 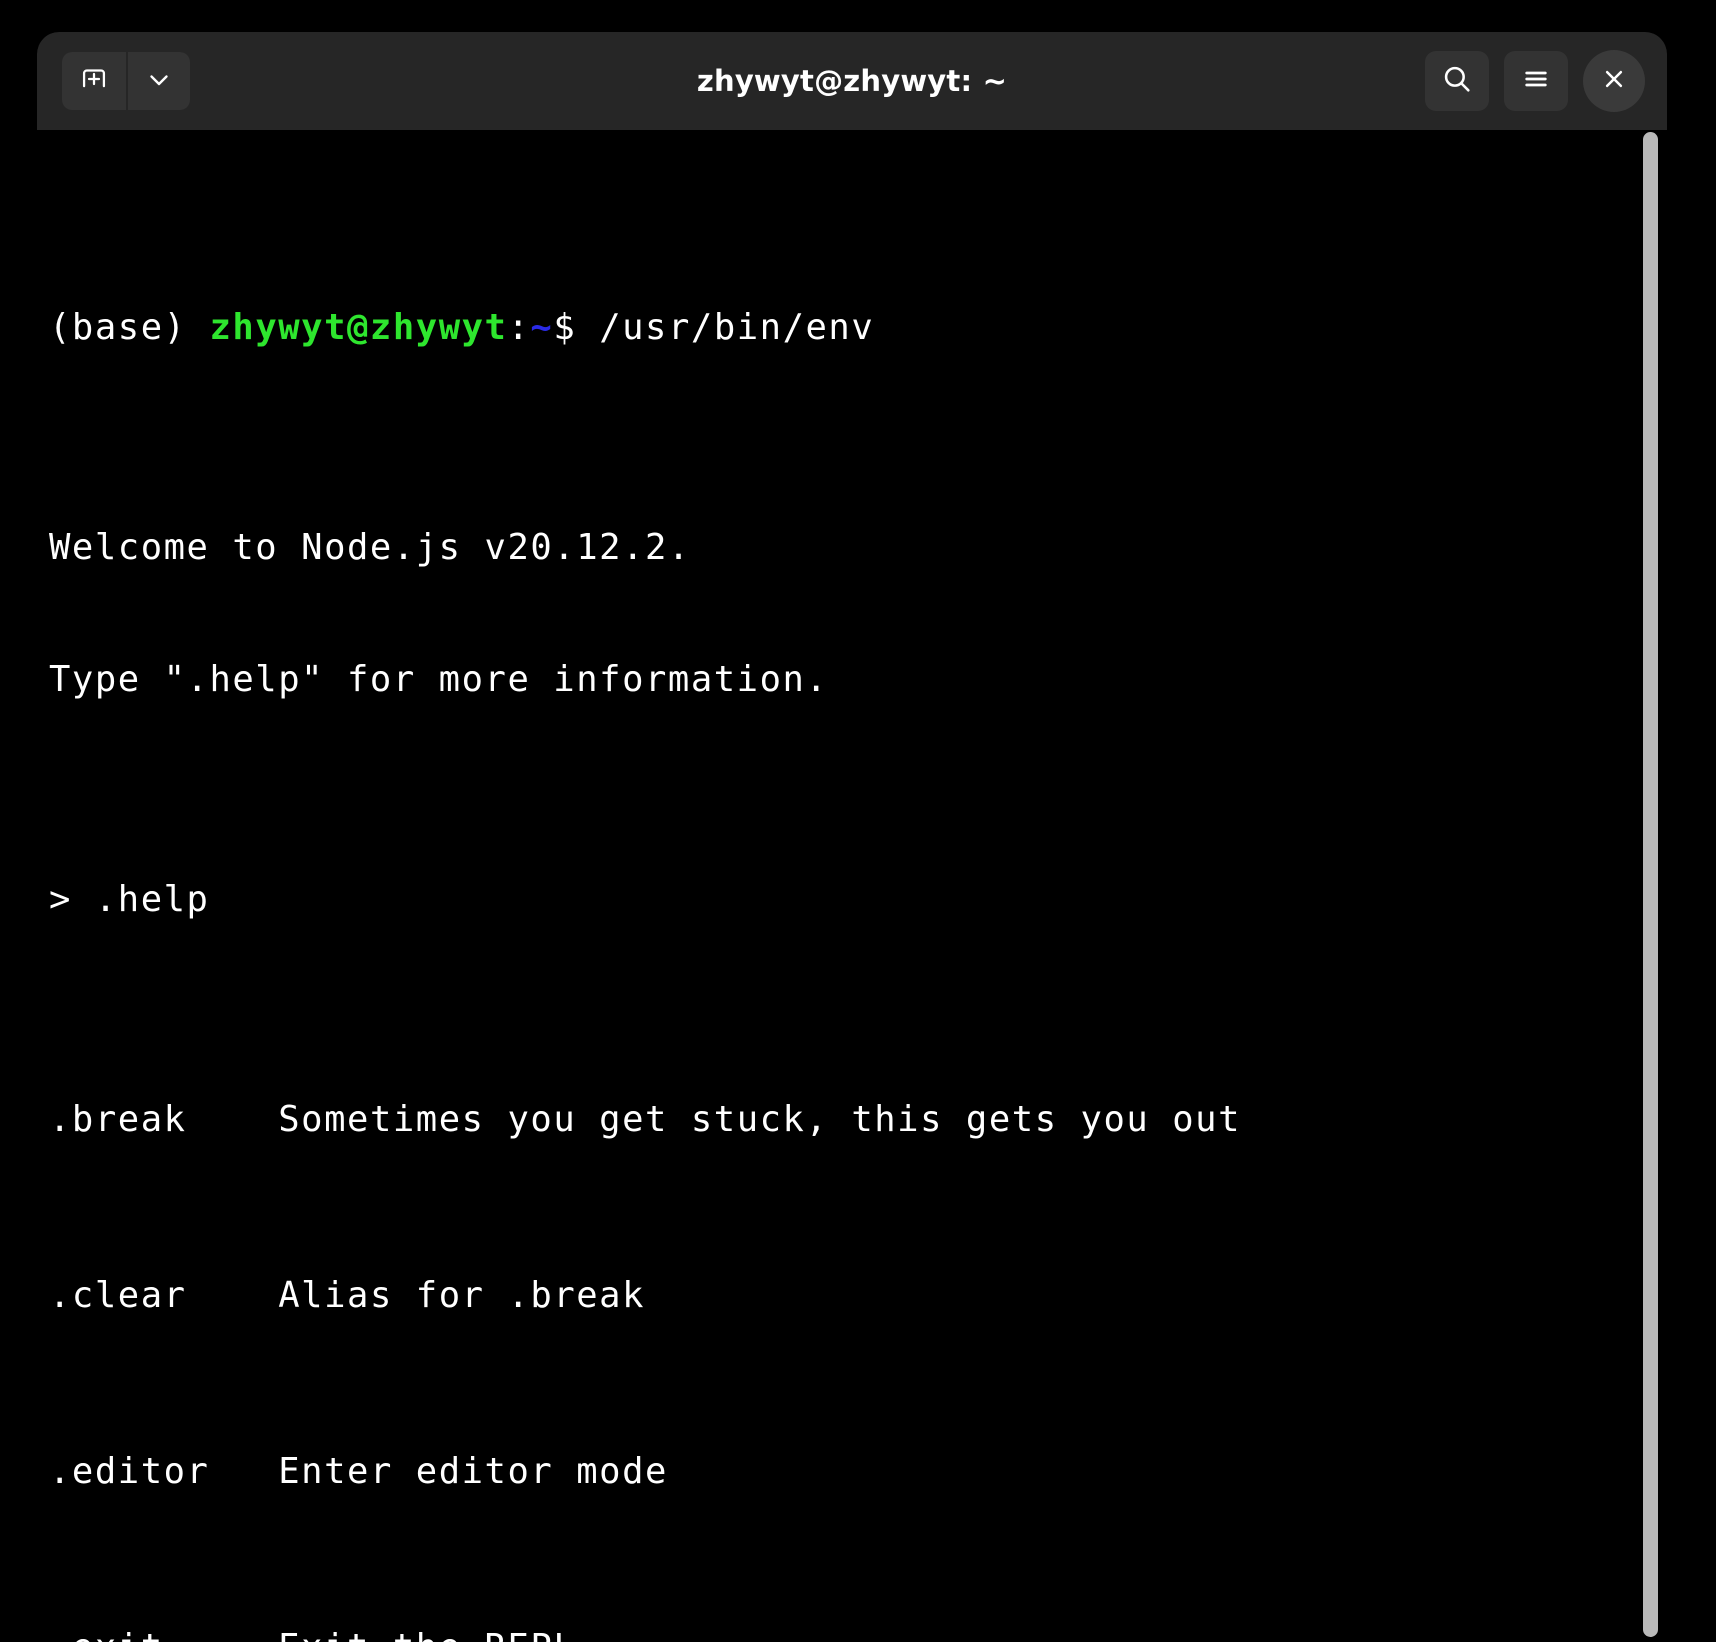 I want to click on close-icon, so click(x=1614, y=81).